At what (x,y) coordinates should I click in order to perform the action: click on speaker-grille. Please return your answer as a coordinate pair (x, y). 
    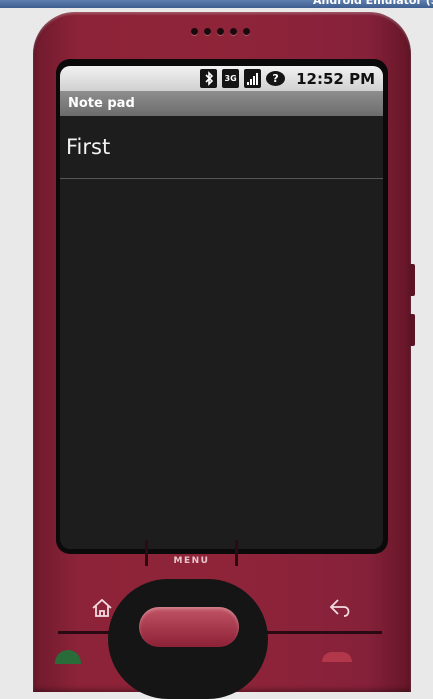
    Looking at the image, I should click on (220, 31).